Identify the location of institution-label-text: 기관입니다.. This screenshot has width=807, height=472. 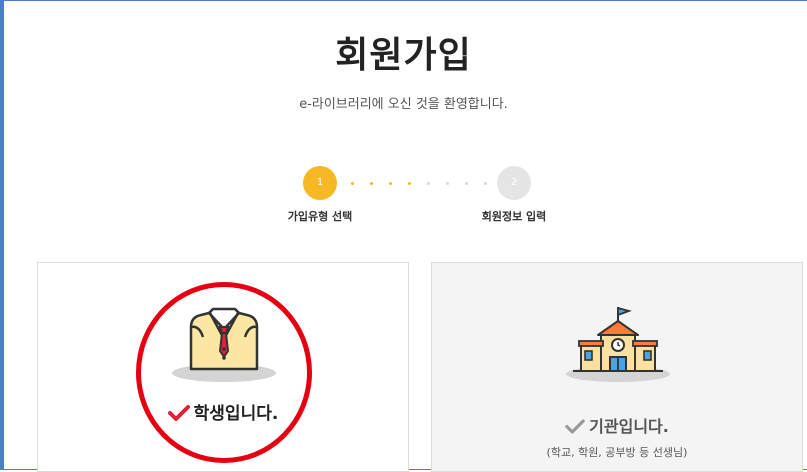
(629, 426).